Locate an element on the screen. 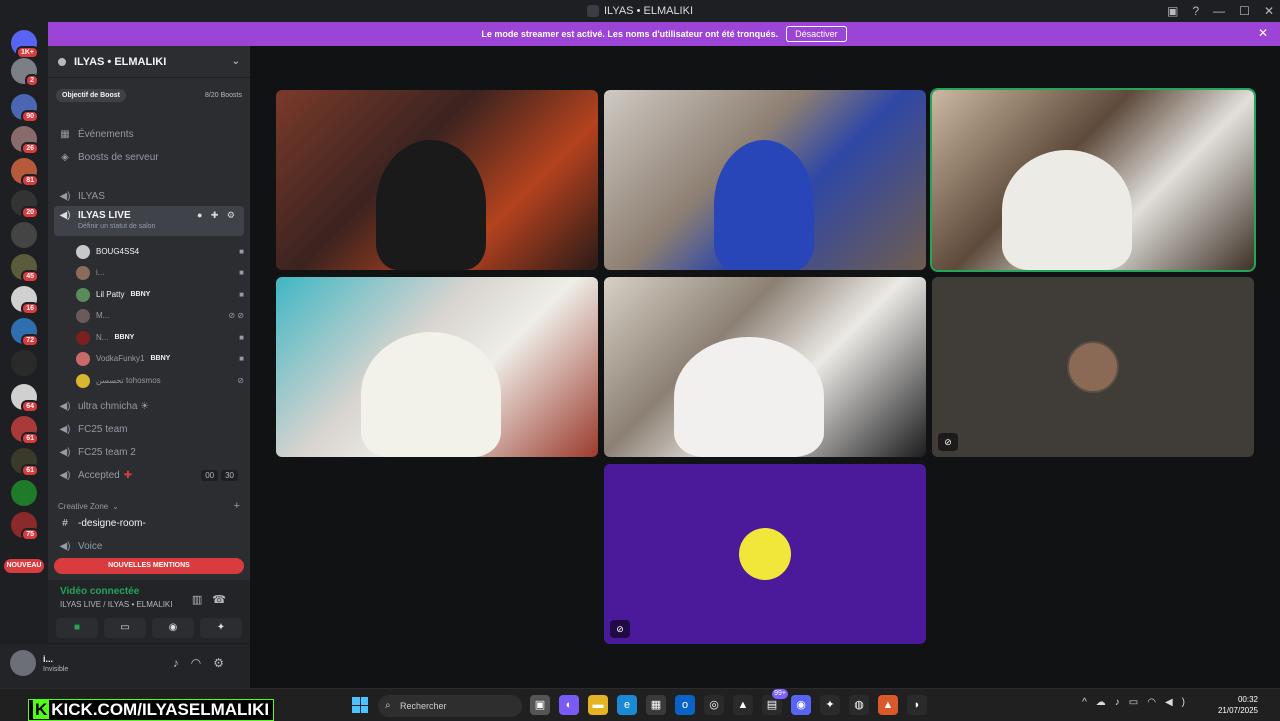 The height and width of the screenshot is (721, 1280). copilot-icon: ◐ is located at coordinates (569, 705).